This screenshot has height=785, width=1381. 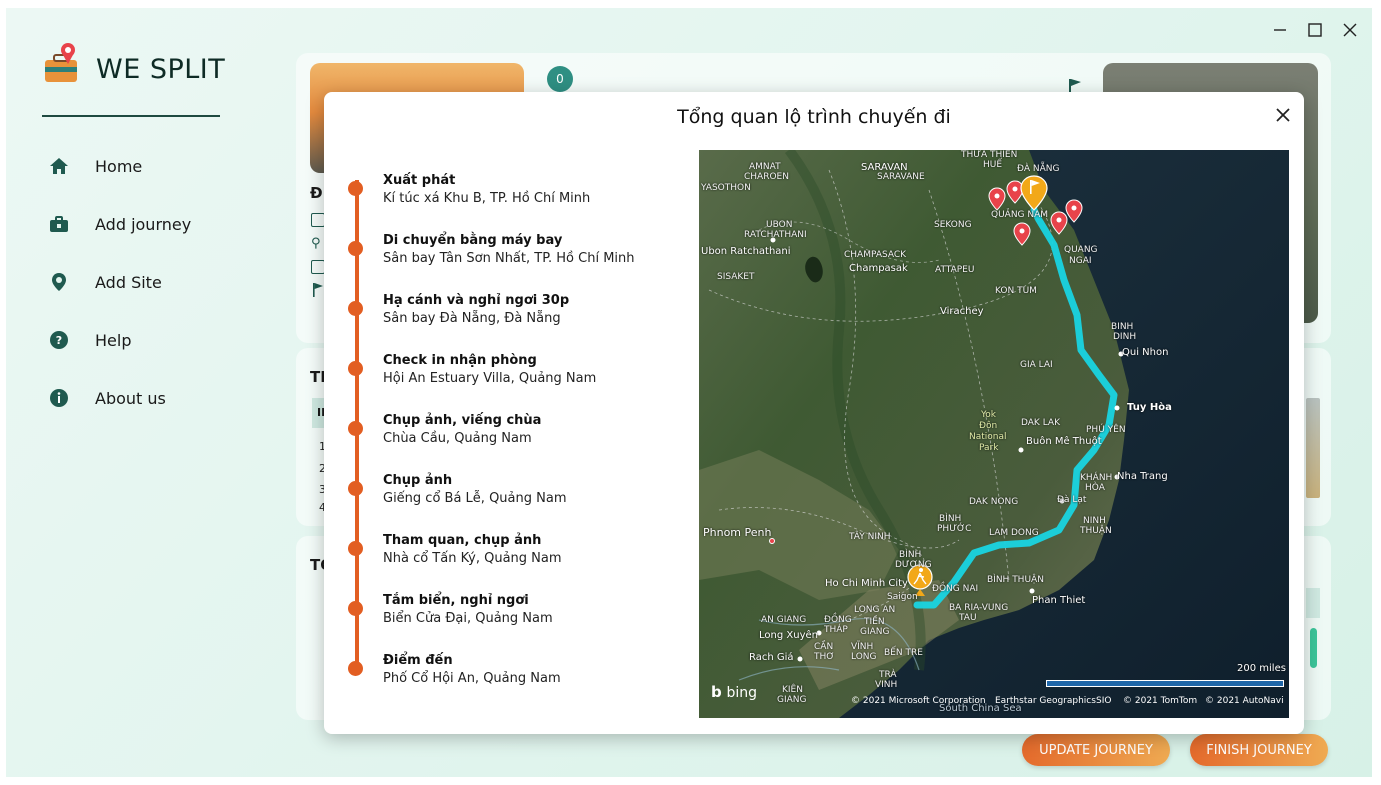 What do you see at coordinates (779, 225) in the screenshot?
I see `map-label: UBON` at bounding box center [779, 225].